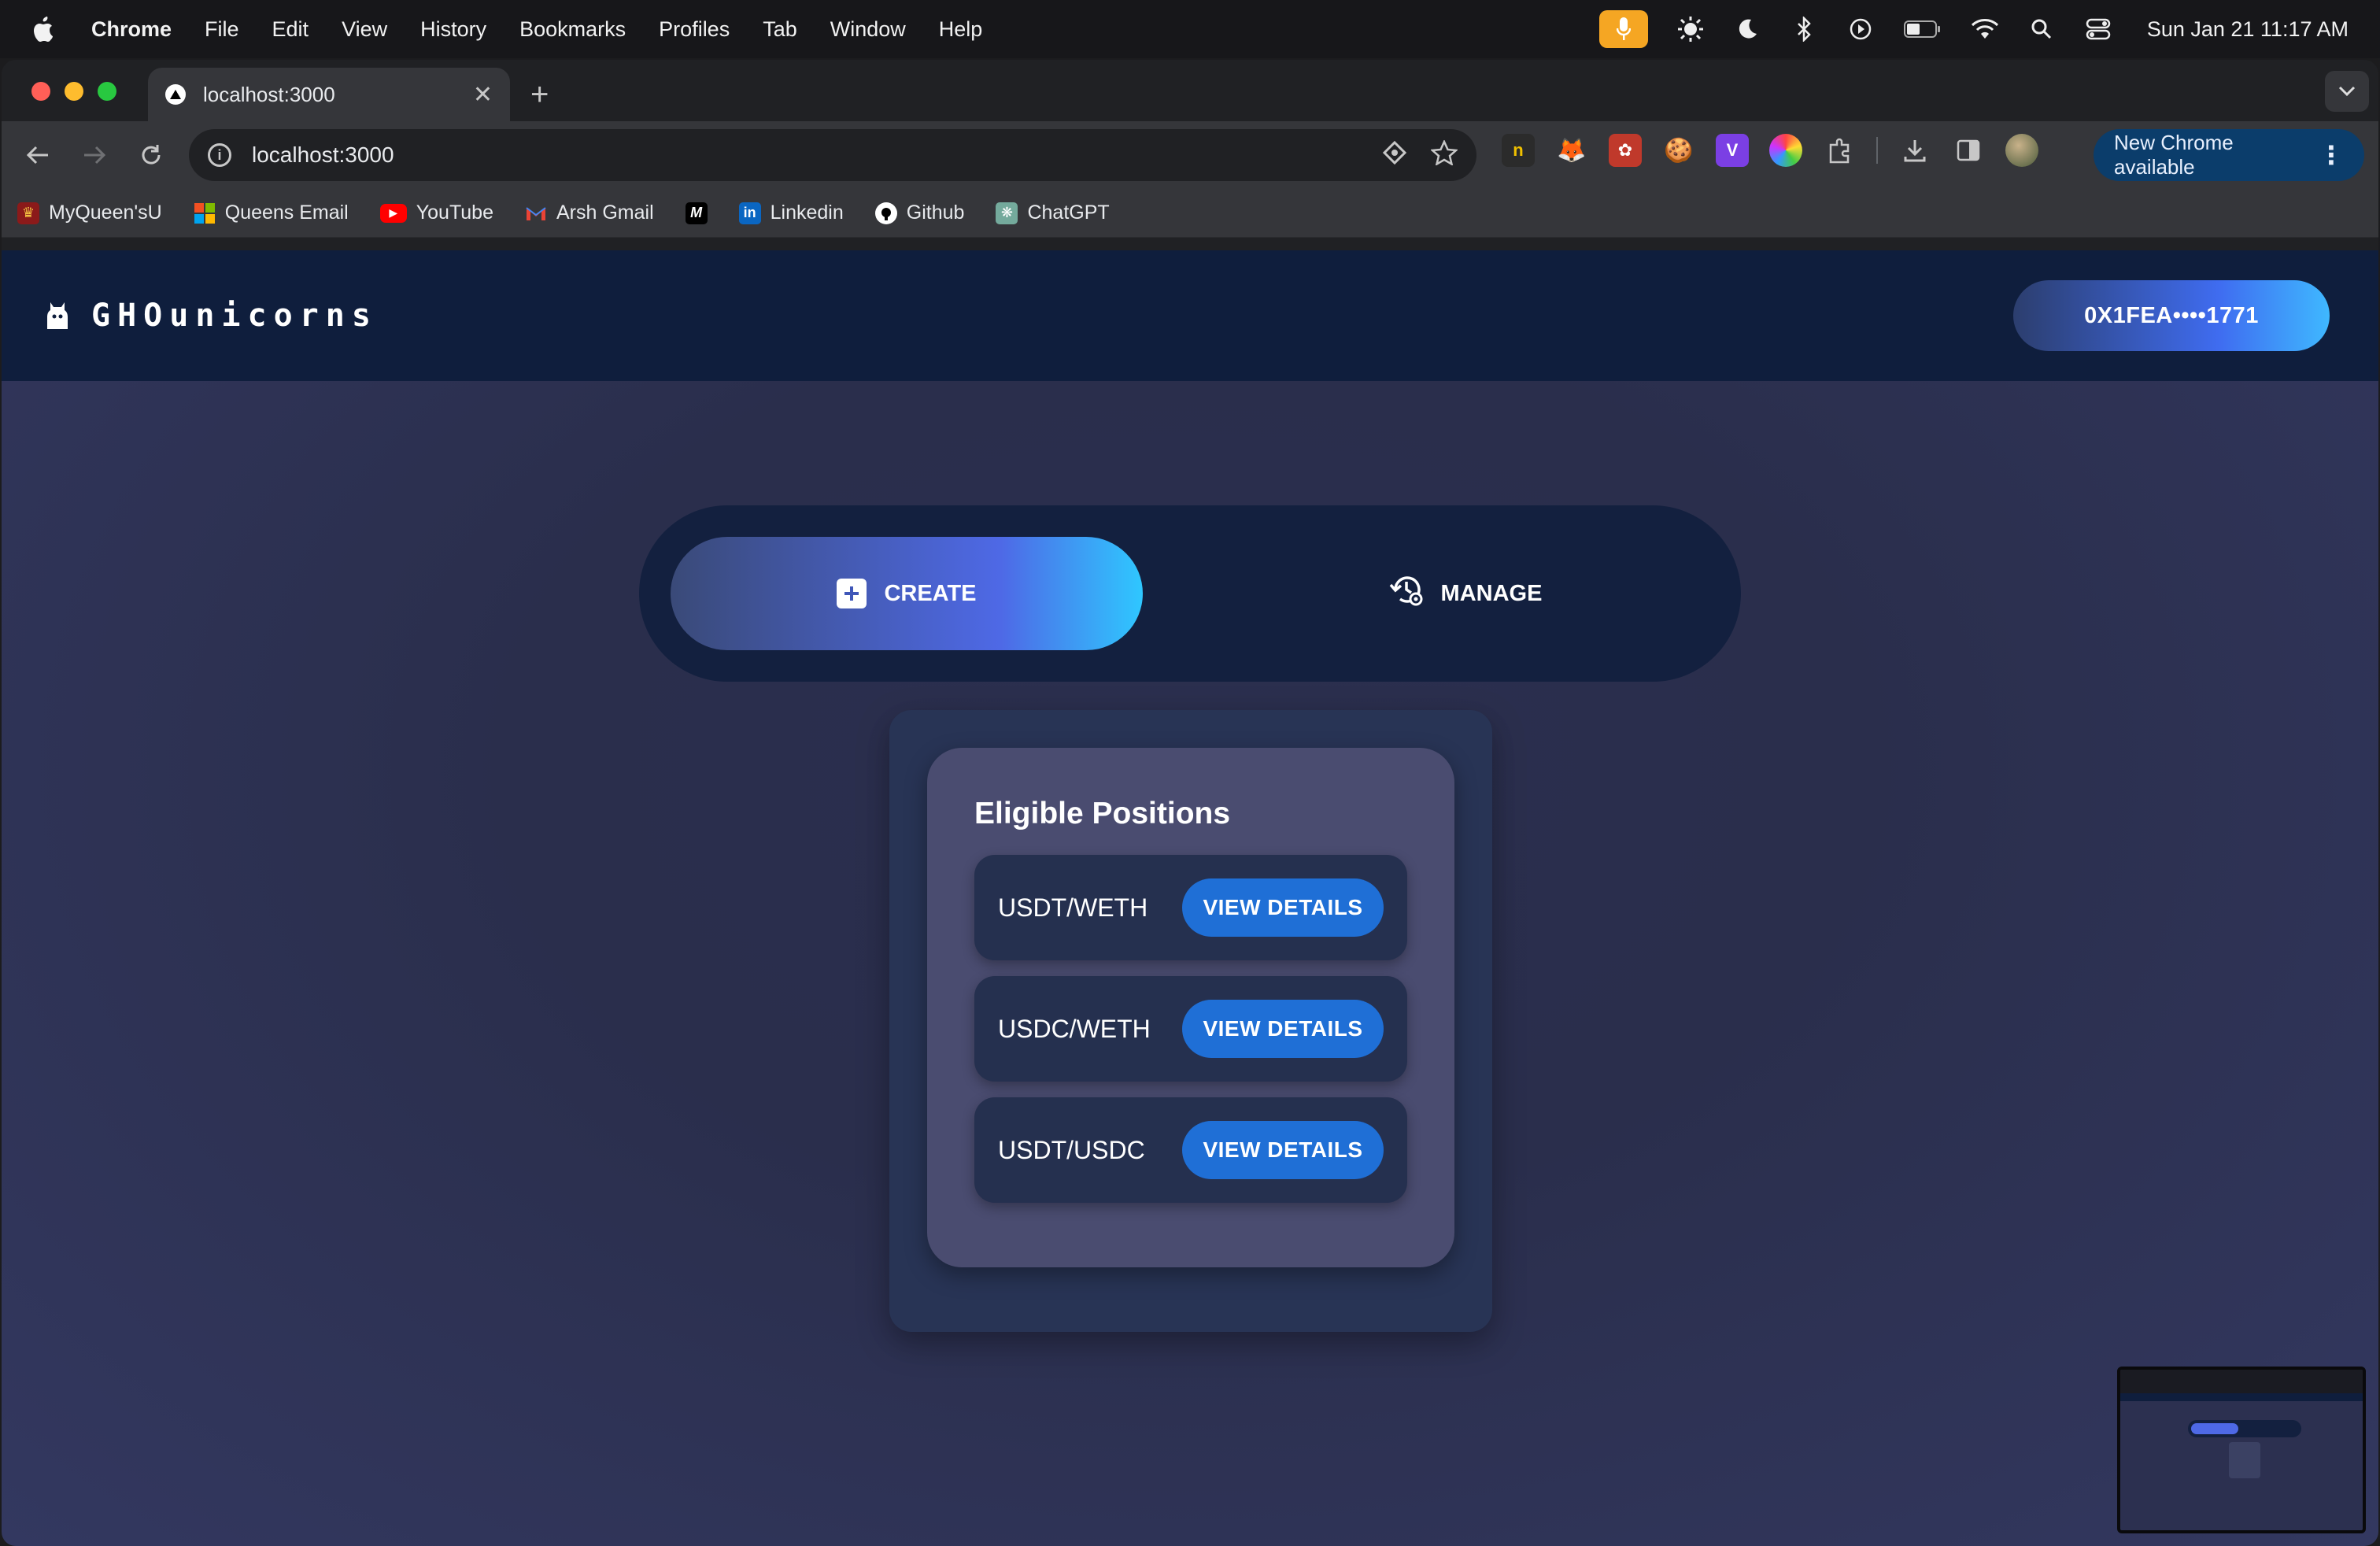 Image resolution: width=2380 pixels, height=1546 pixels. I want to click on bookmark-label: MyQueen'sU, so click(105, 213).